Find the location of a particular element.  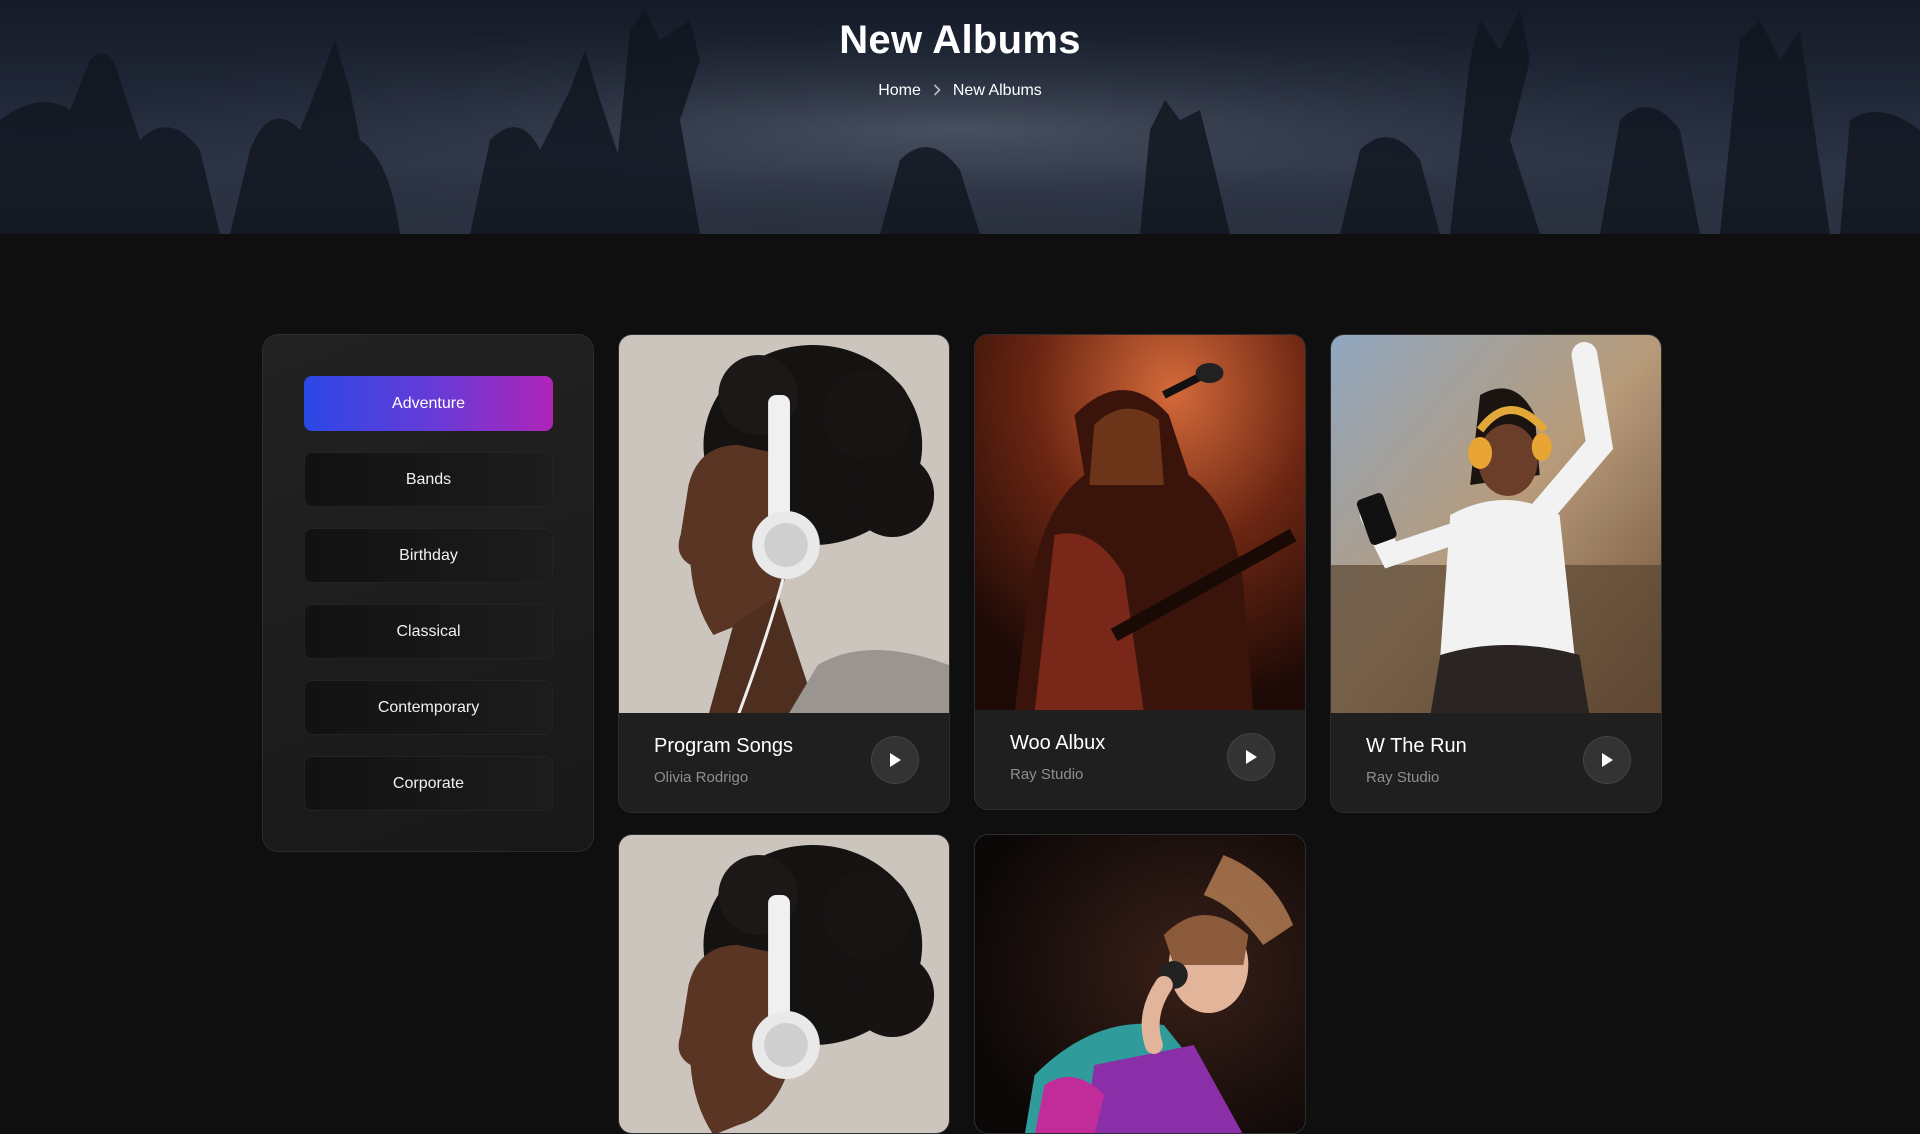

album-card: Woo Albux Ray Studio is located at coordinates (1140, 572).